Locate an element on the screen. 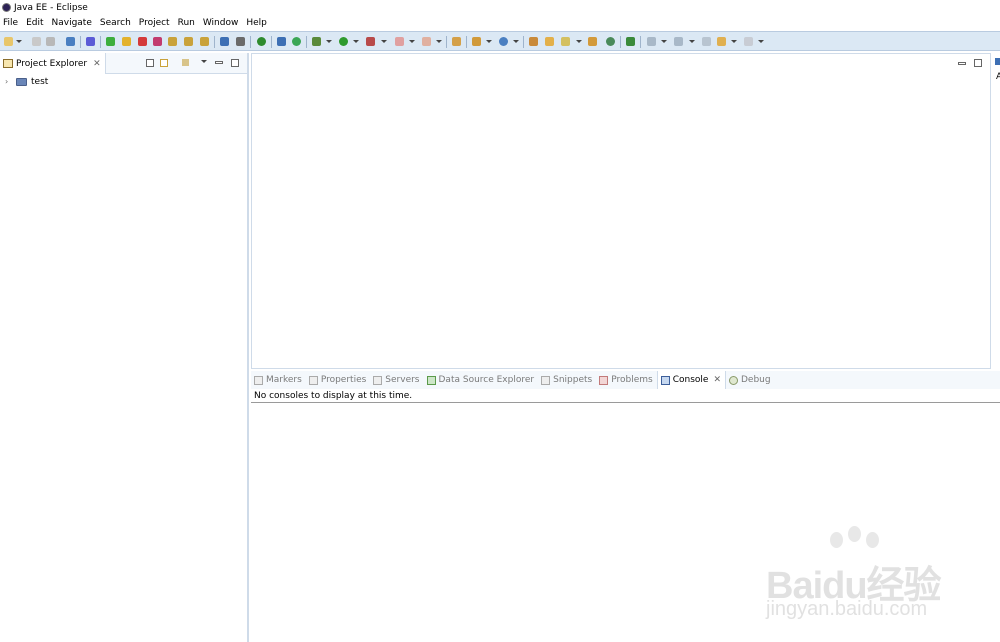 This screenshot has width=1000, height=642. profile-dropdown-icon is located at coordinates (439, 41).